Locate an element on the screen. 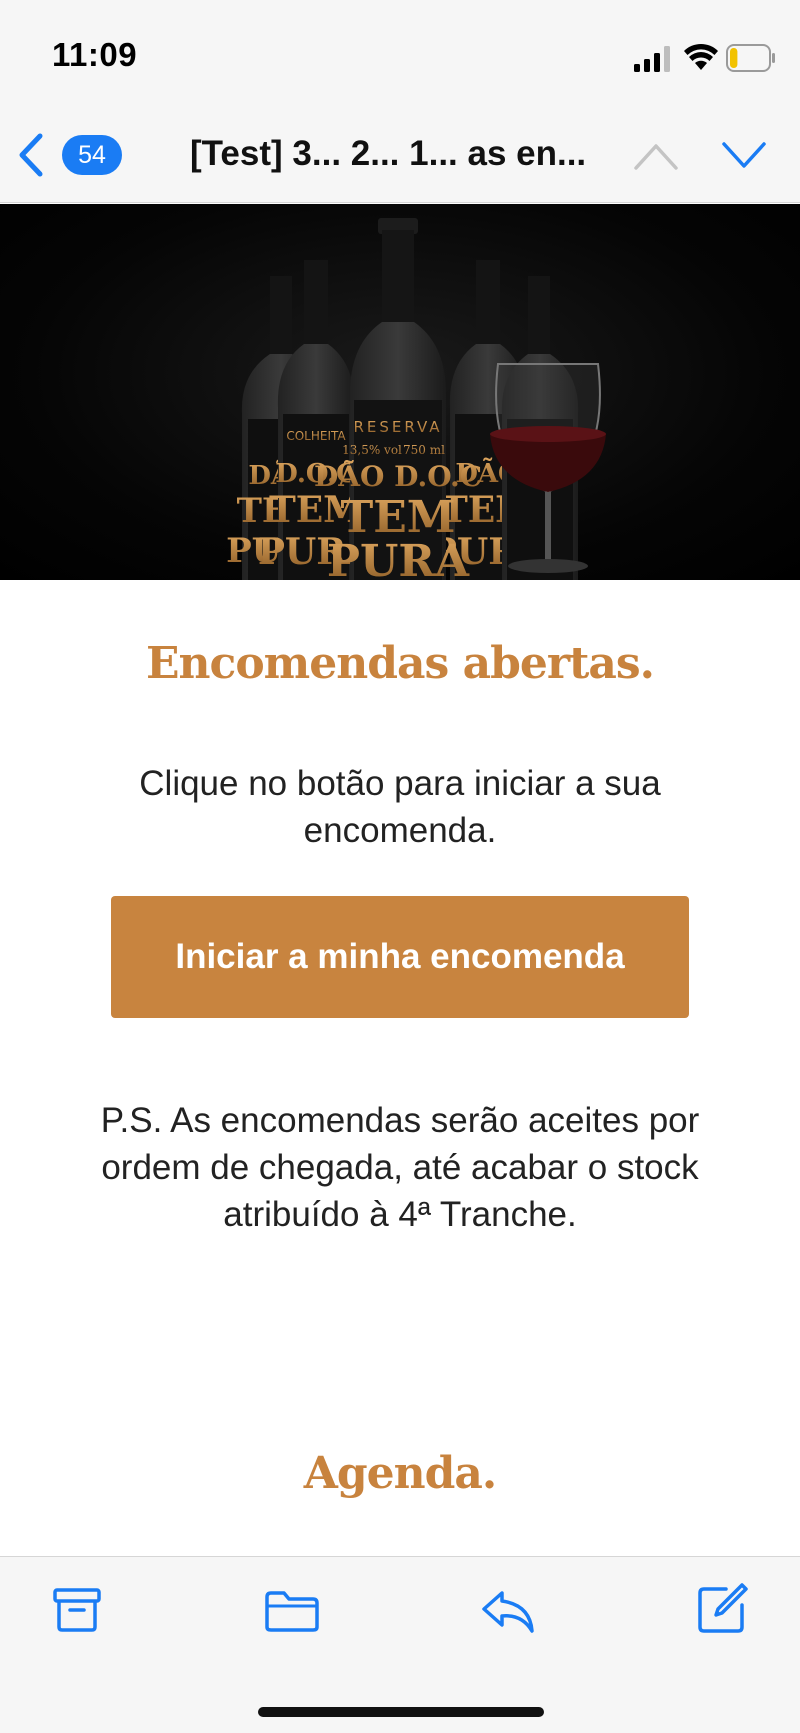 This screenshot has width=800, height=1733. mail-toolbar is located at coordinates (400, 1644).